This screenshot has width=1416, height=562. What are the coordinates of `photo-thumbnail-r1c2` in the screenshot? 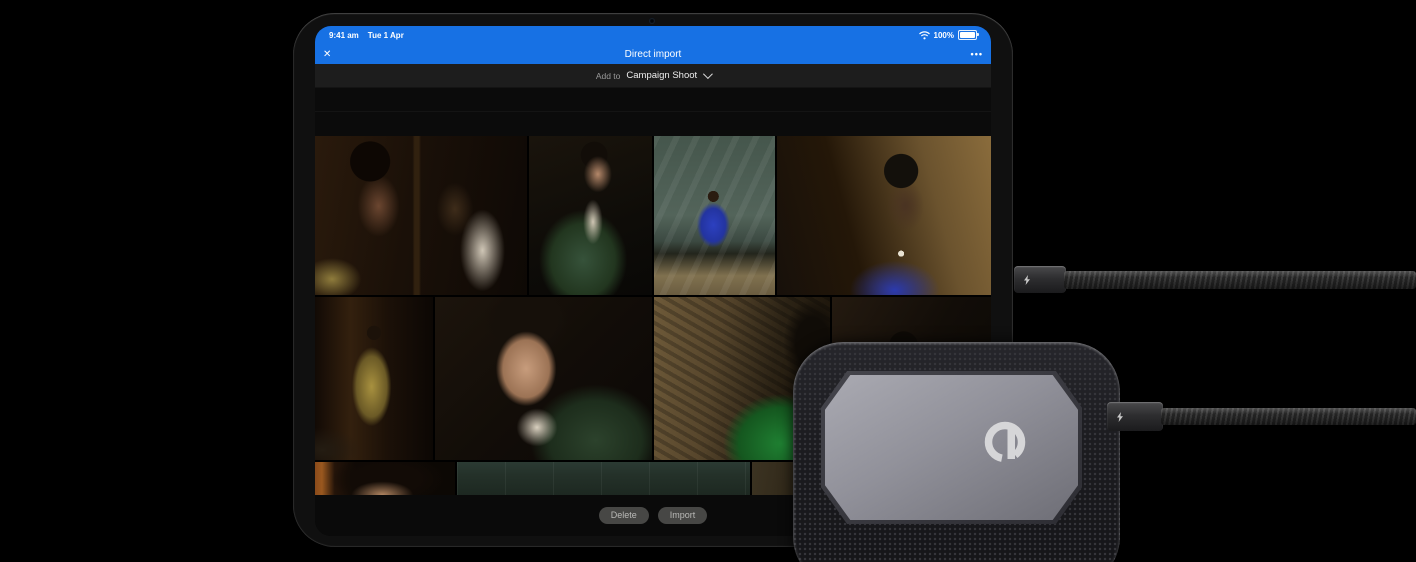 It's located at (590, 215).